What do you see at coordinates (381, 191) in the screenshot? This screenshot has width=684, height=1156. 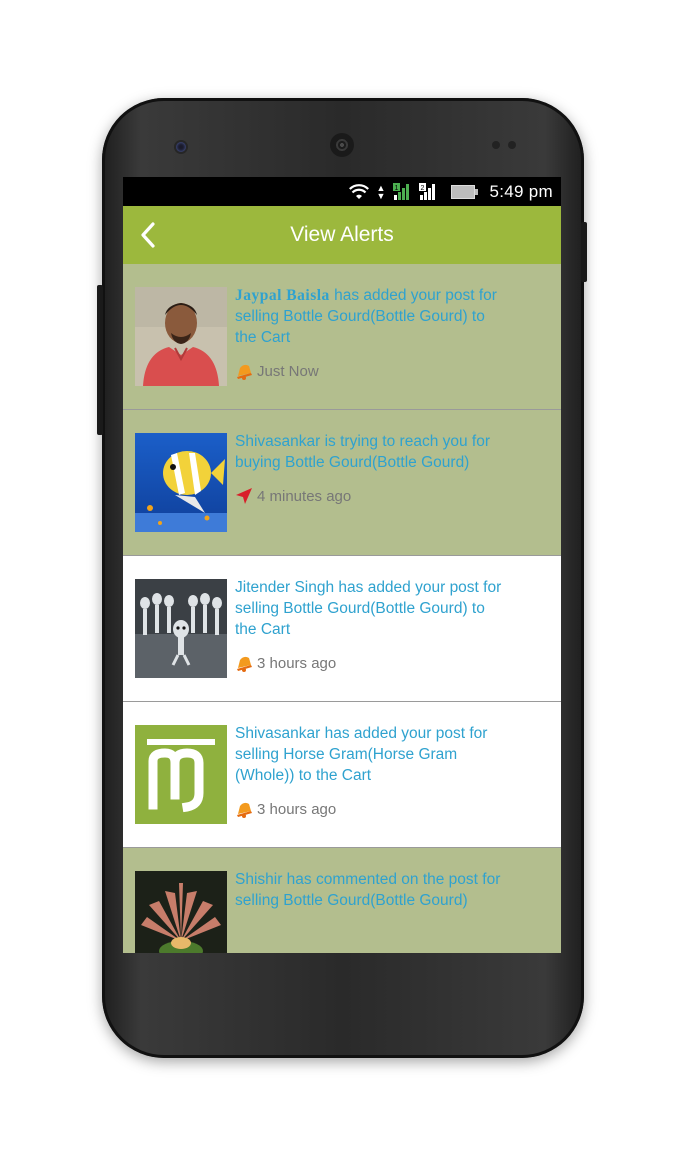 I see `data-arrows-icon: ▲ ▼` at bounding box center [381, 191].